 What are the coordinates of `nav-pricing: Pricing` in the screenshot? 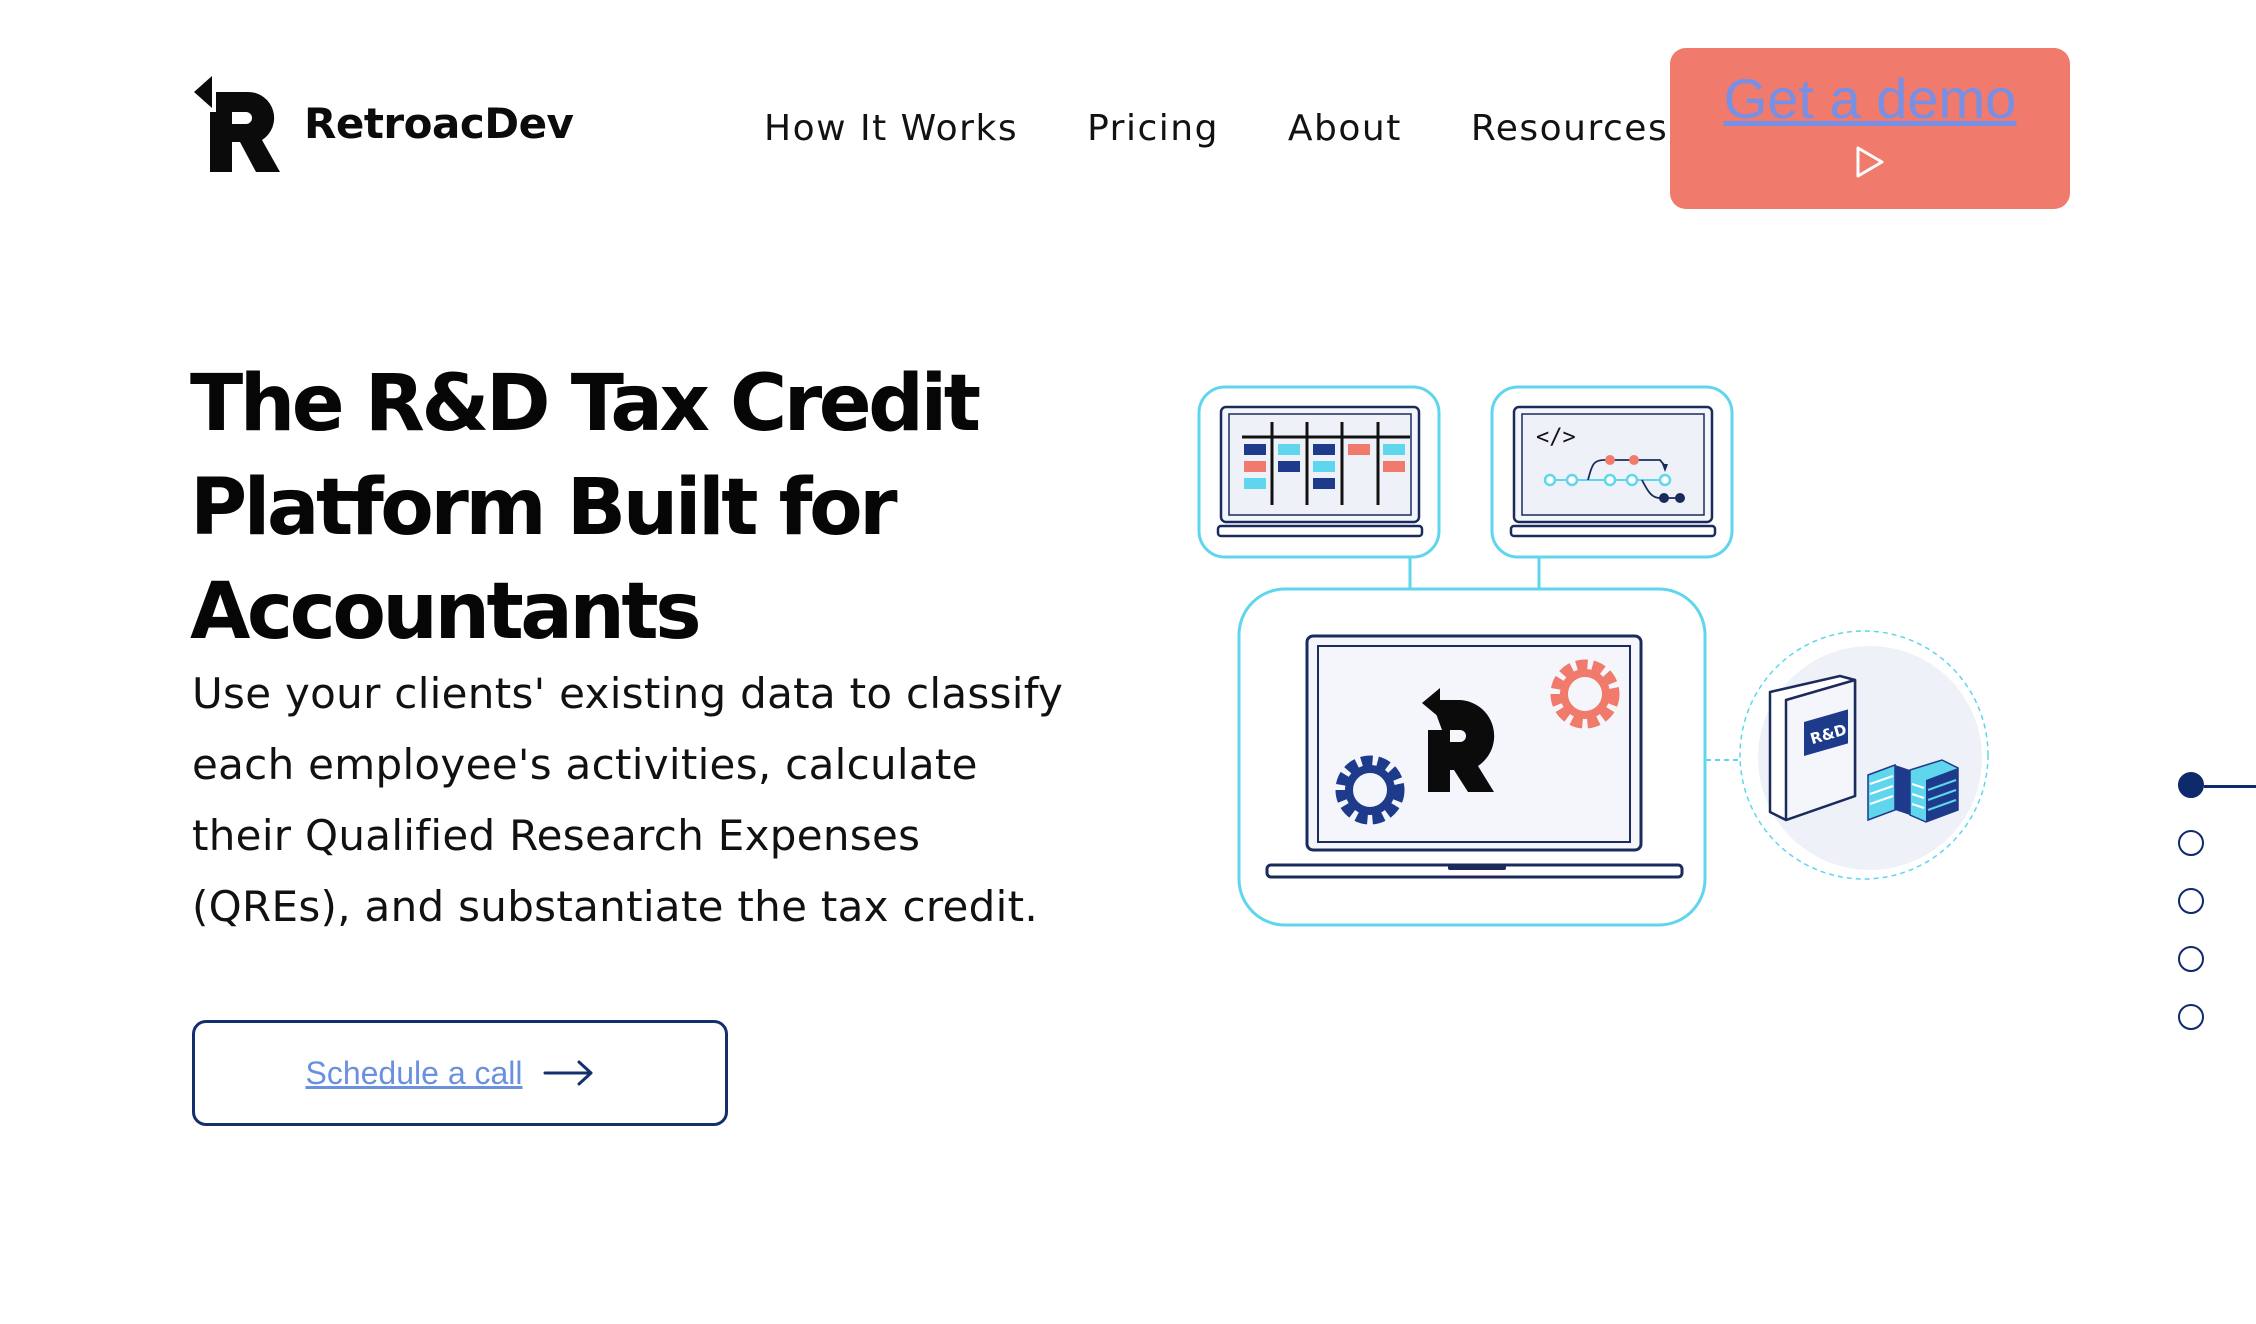 It's located at (1153, 128).